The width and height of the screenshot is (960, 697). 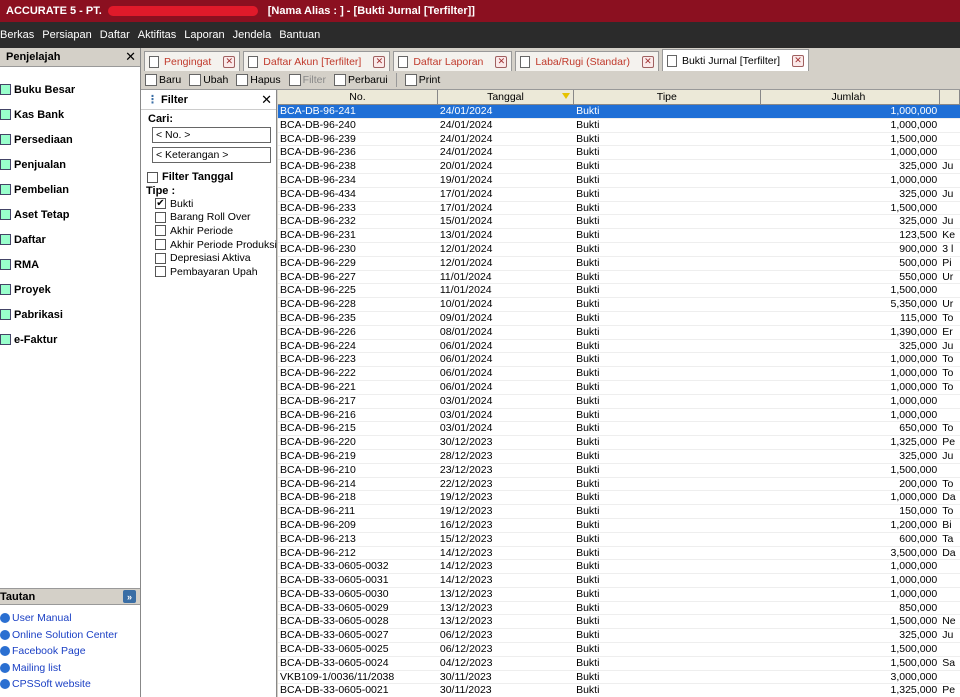 What do you see at coordinates (215, 218) in the screenshot?
I see `tipe-option-barang-roll-over: Barang Roll Over` at bounding box center [215, 218].